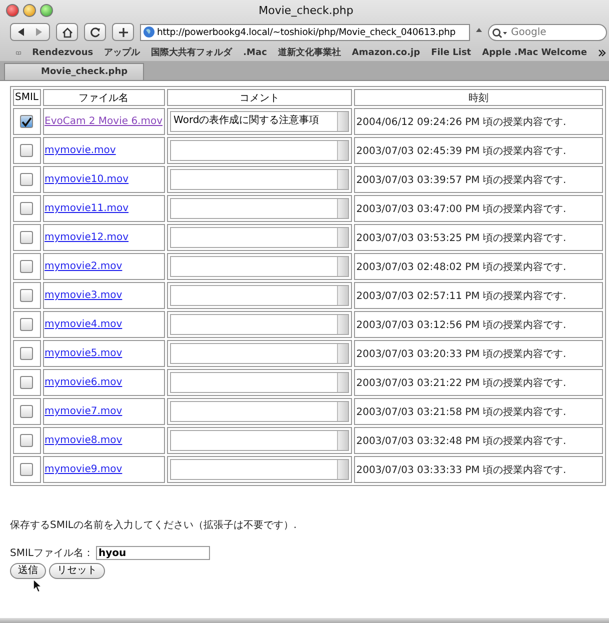 The image size is (609, 623). What do you see at coordinates (38, 586) in the screenshot?
I see `cursor-icon` at bounding box center [38, 586].